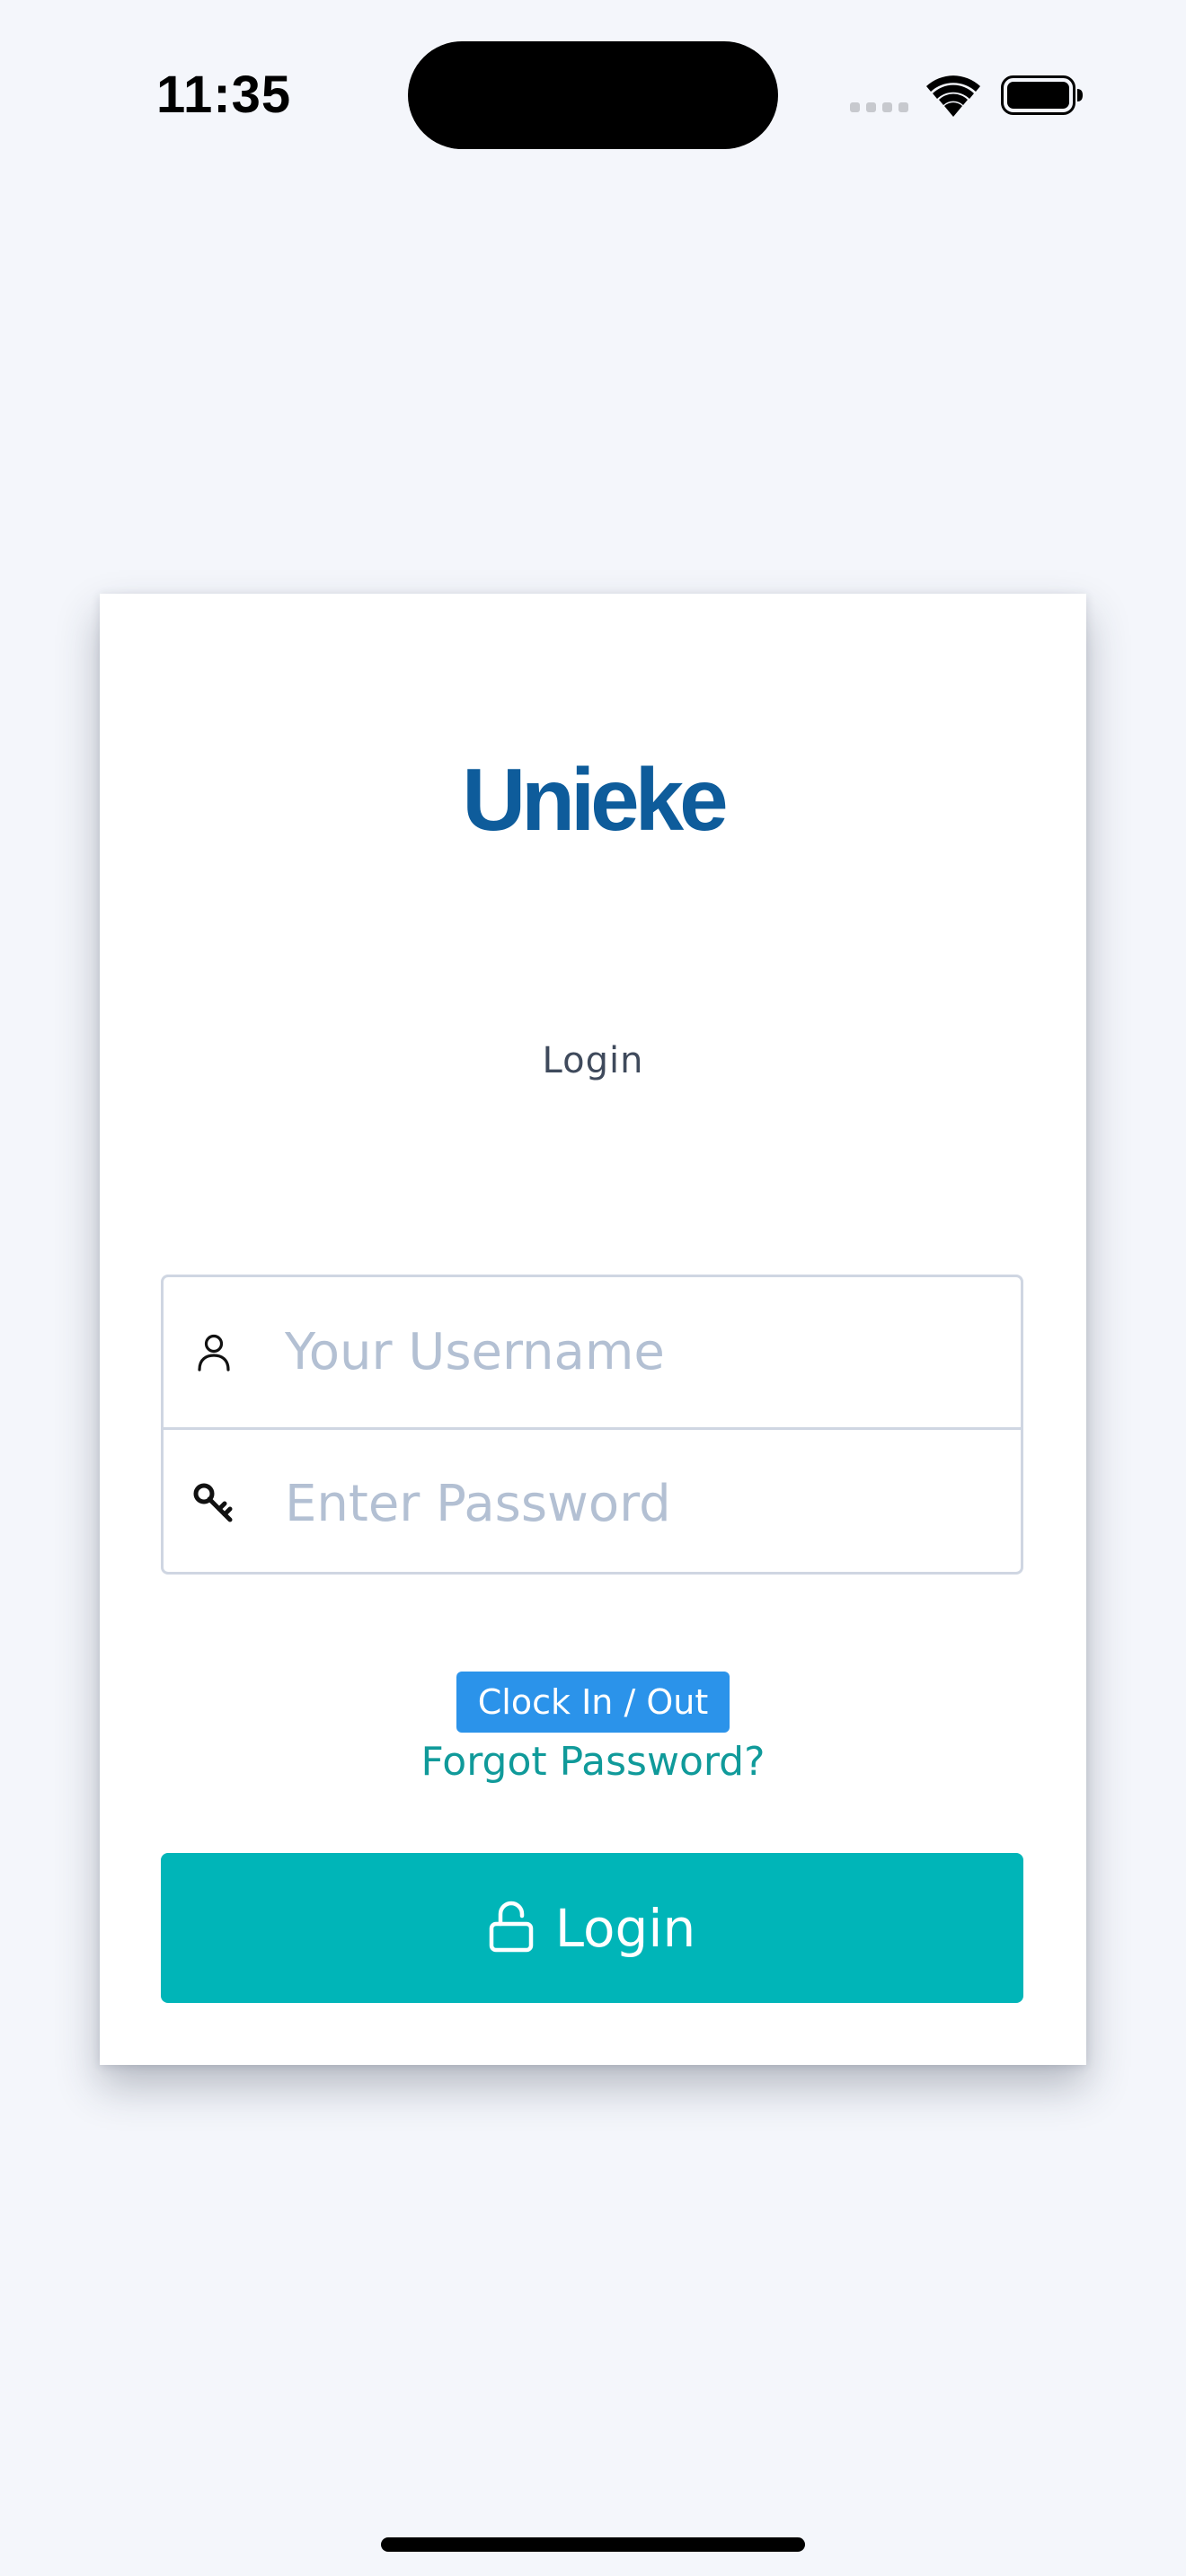 This screenshot has width=1186, height=2576. I want to click on wifi-icon, so click(953, 97).